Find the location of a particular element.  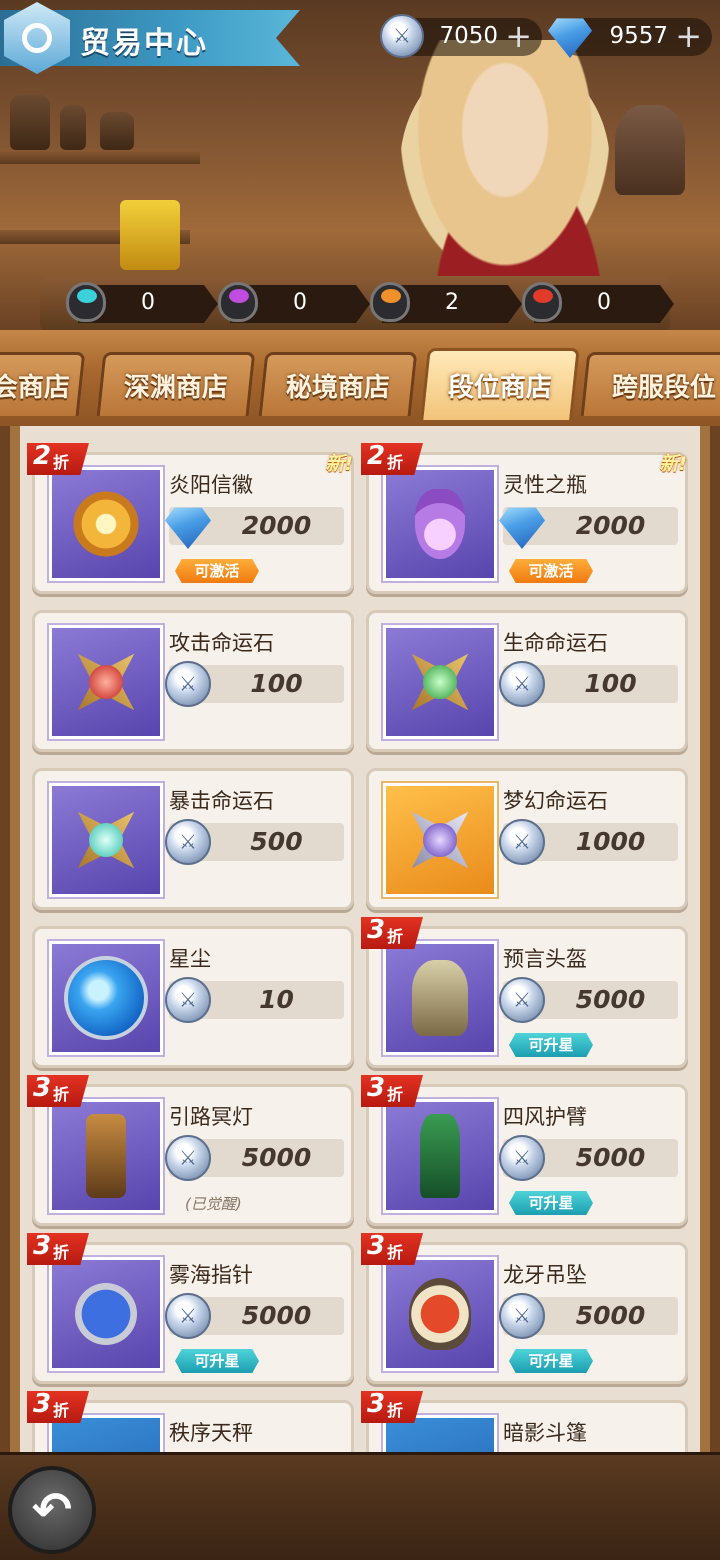

silver-currency-display: 7050 + is located at coordinates (461, 36).